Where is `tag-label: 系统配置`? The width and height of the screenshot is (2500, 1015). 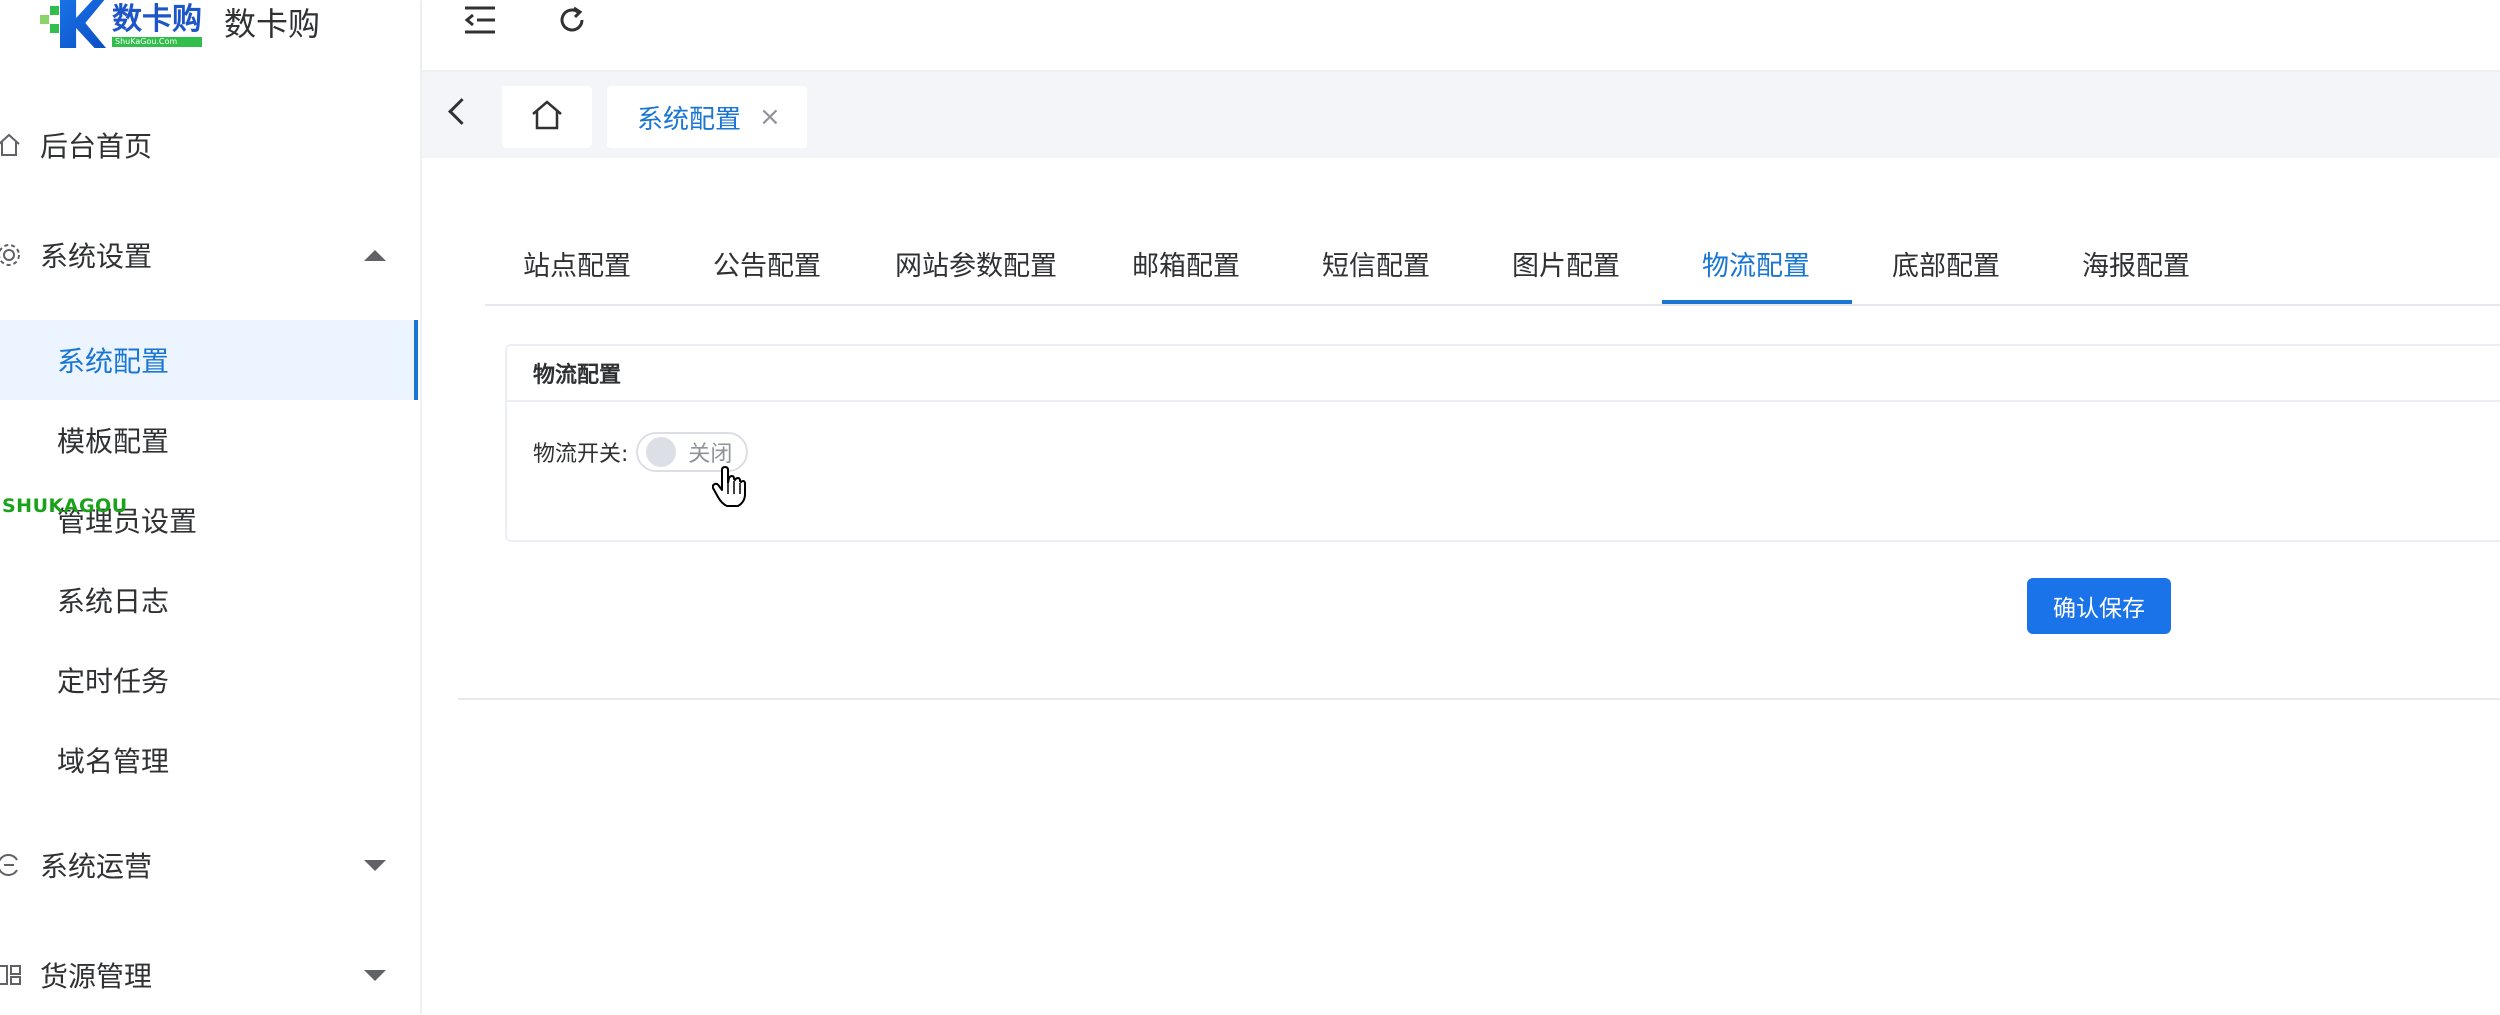
tag-label: 系统配置 is located at coordinates (689, 119).